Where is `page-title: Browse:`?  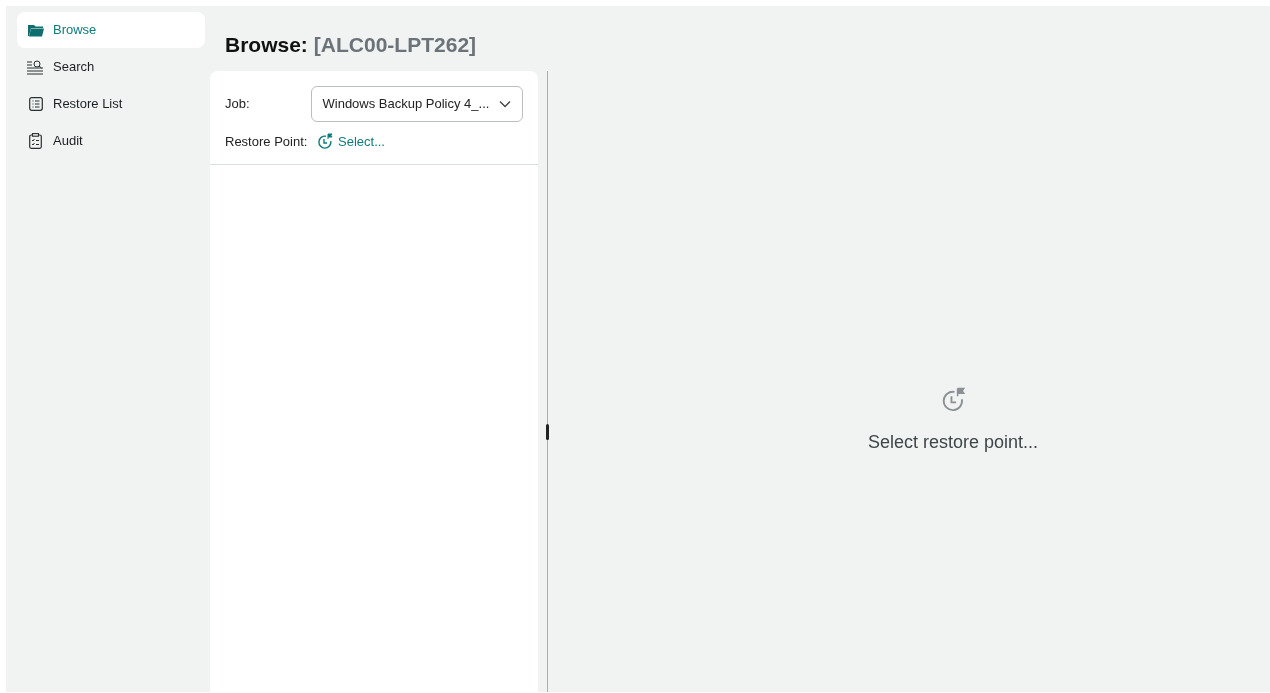 page-title: Browse: is located at coordinates (266, 44).